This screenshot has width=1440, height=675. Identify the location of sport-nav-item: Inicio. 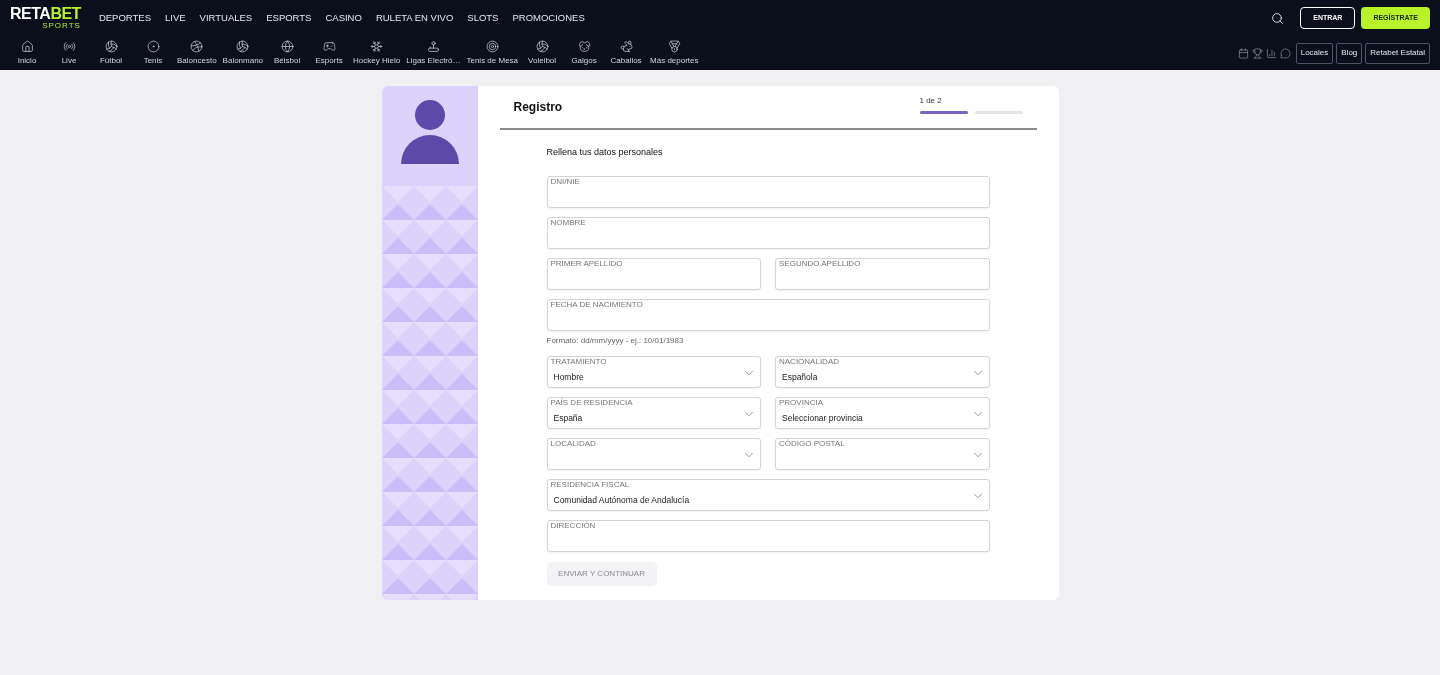
(27, 53).